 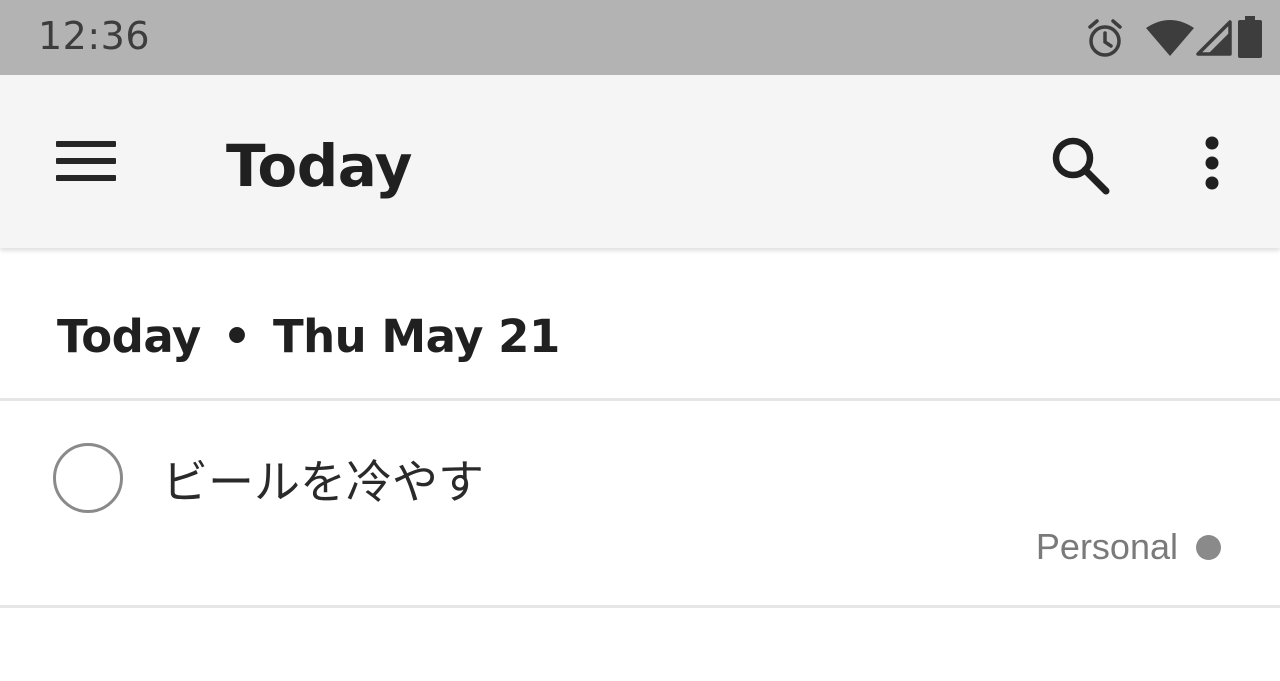 What do you see at coordinates (640, 37) in the screenshot?
I see `status-bar: 12:36` at bounding box center [640, 37].